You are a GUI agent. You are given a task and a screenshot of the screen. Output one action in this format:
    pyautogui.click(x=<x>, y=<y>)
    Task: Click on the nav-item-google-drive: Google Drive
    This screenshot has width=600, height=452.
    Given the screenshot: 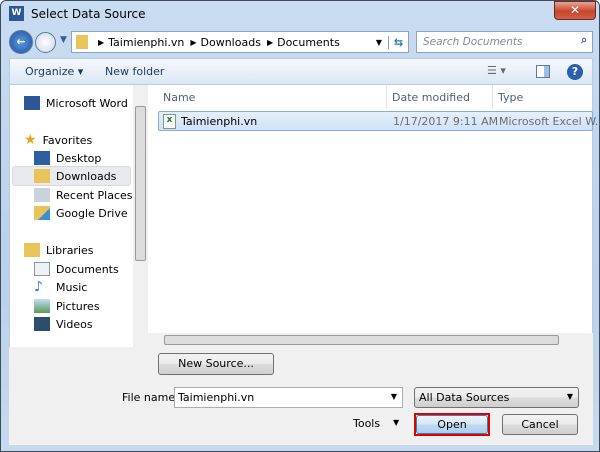 What is the action you would take?
    pyautogui.click(x=92, y=213)
    